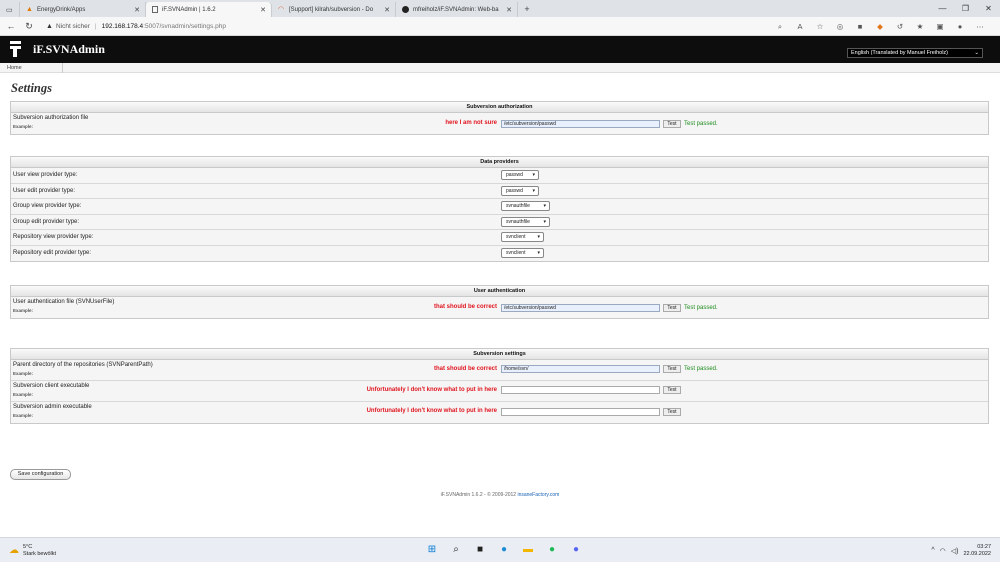  Describe the element at coordinates (977, 553) in the screenshot. I see `clock-date: 22.09.2022` at that location.